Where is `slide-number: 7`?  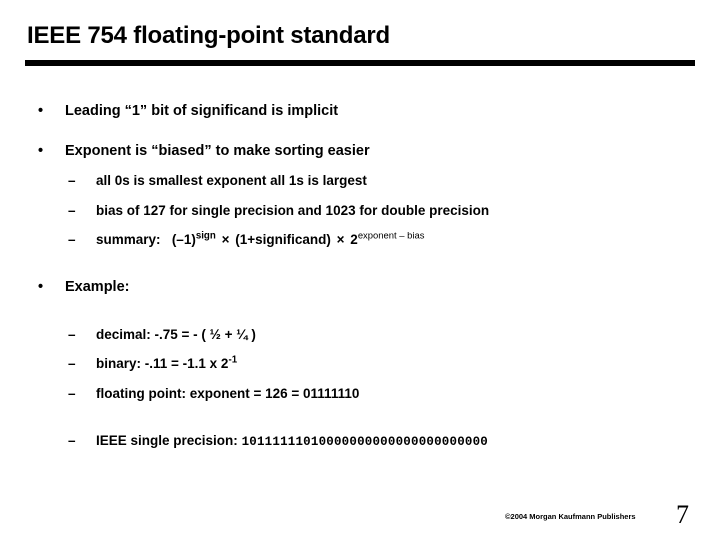 slide-number: 7 is located at coordinates (682, 514).